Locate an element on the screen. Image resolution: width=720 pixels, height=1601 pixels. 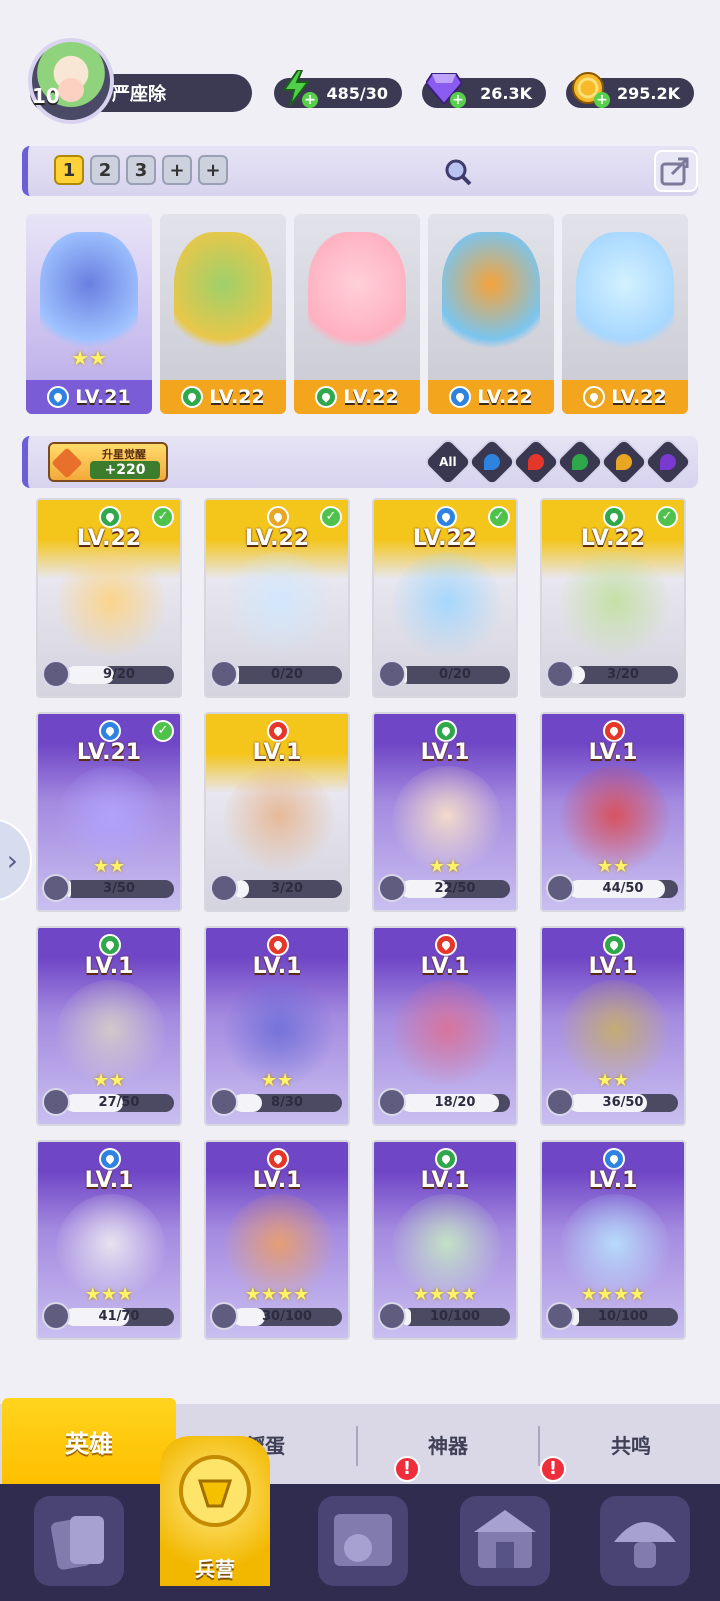
shard-progress-bar: 18/20 is located at coordinates (455, 1103).